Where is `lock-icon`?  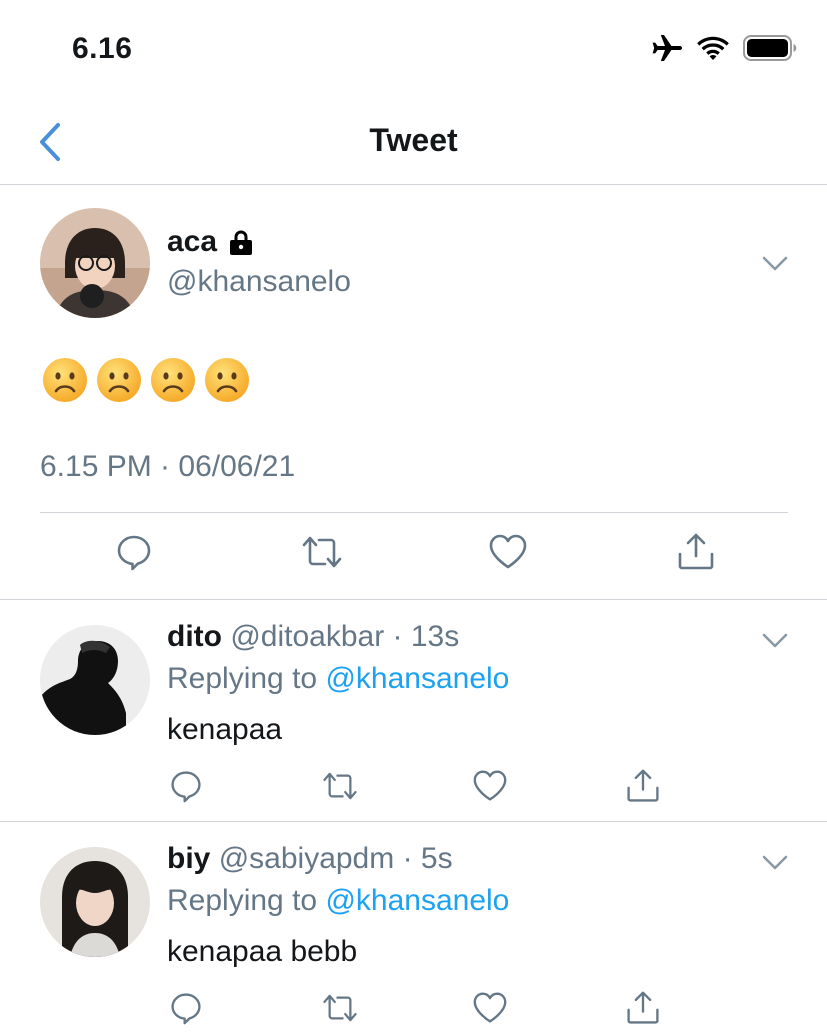 lock-icon is located at coordinates (241, 242).